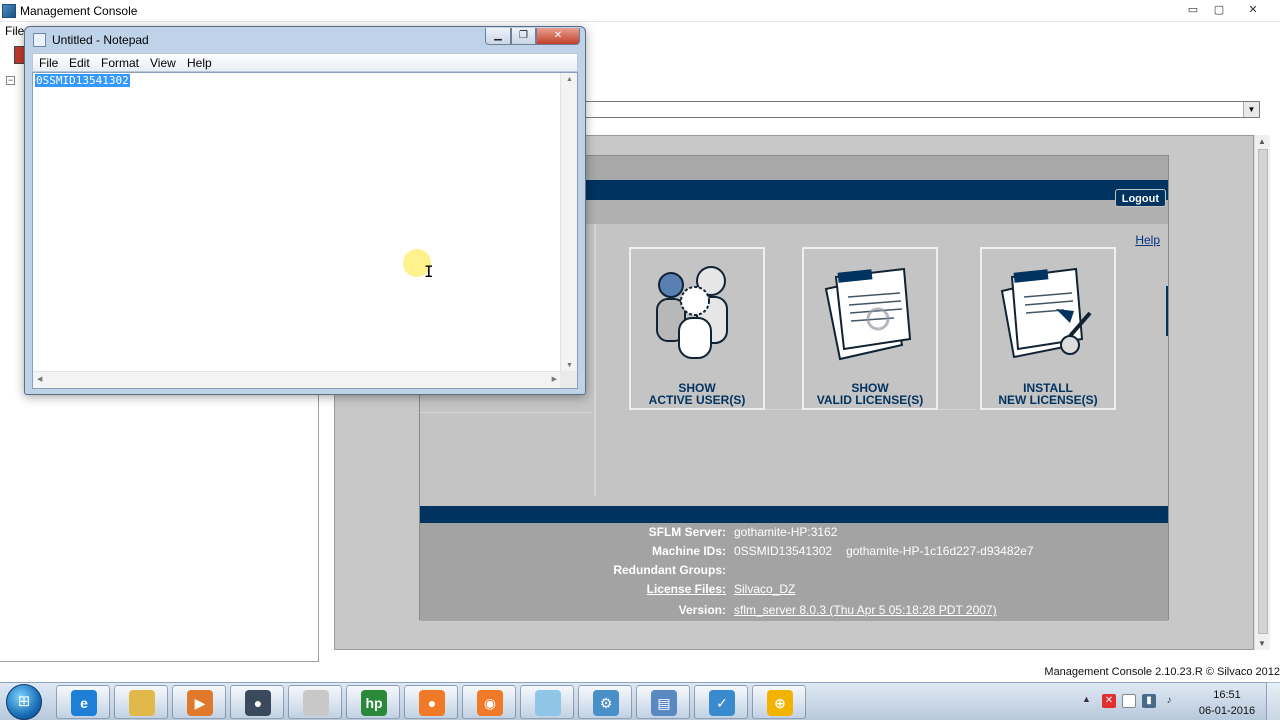 The width and height of the screenshot is (1280, 720). What do you see at coordinates (506, 412) in the screenshot?
I see `left-panel-divider` at bounding box center [506, 412].